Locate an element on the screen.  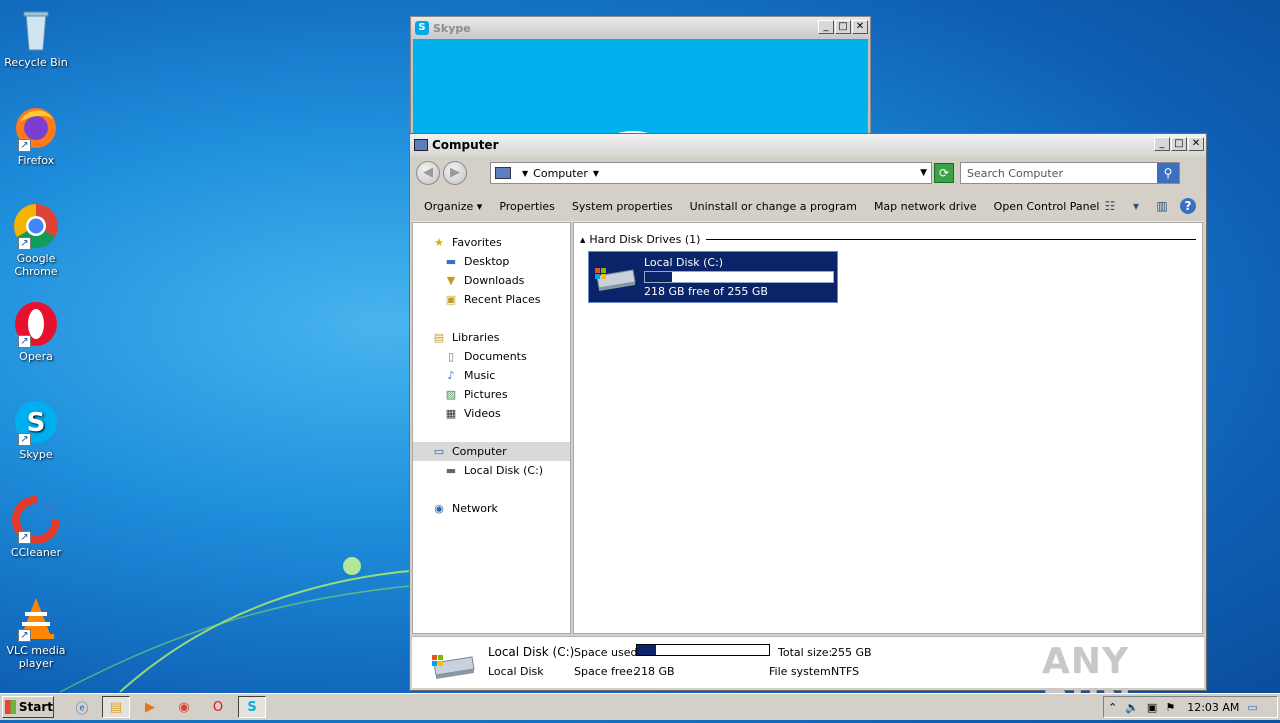
skype-content is located at coordinates (640, 92).